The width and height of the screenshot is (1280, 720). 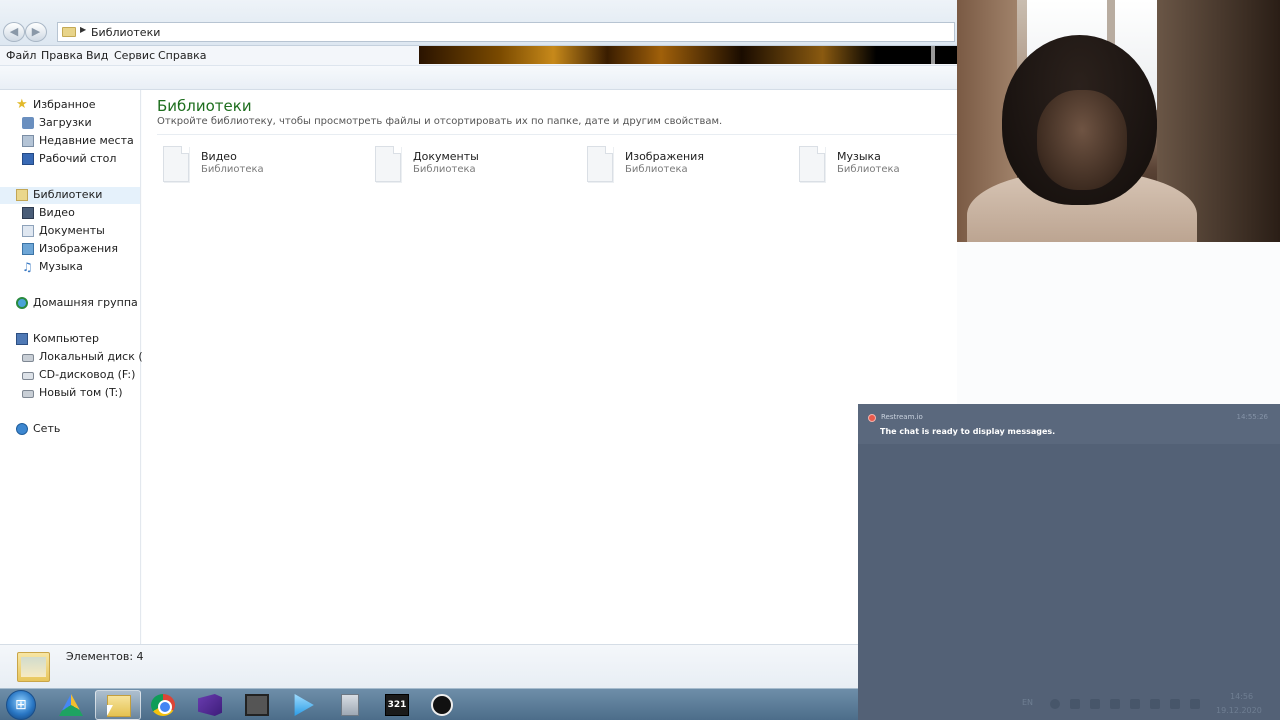 I want to click on chat-source: Restream.io, so click(x=902, y=417).